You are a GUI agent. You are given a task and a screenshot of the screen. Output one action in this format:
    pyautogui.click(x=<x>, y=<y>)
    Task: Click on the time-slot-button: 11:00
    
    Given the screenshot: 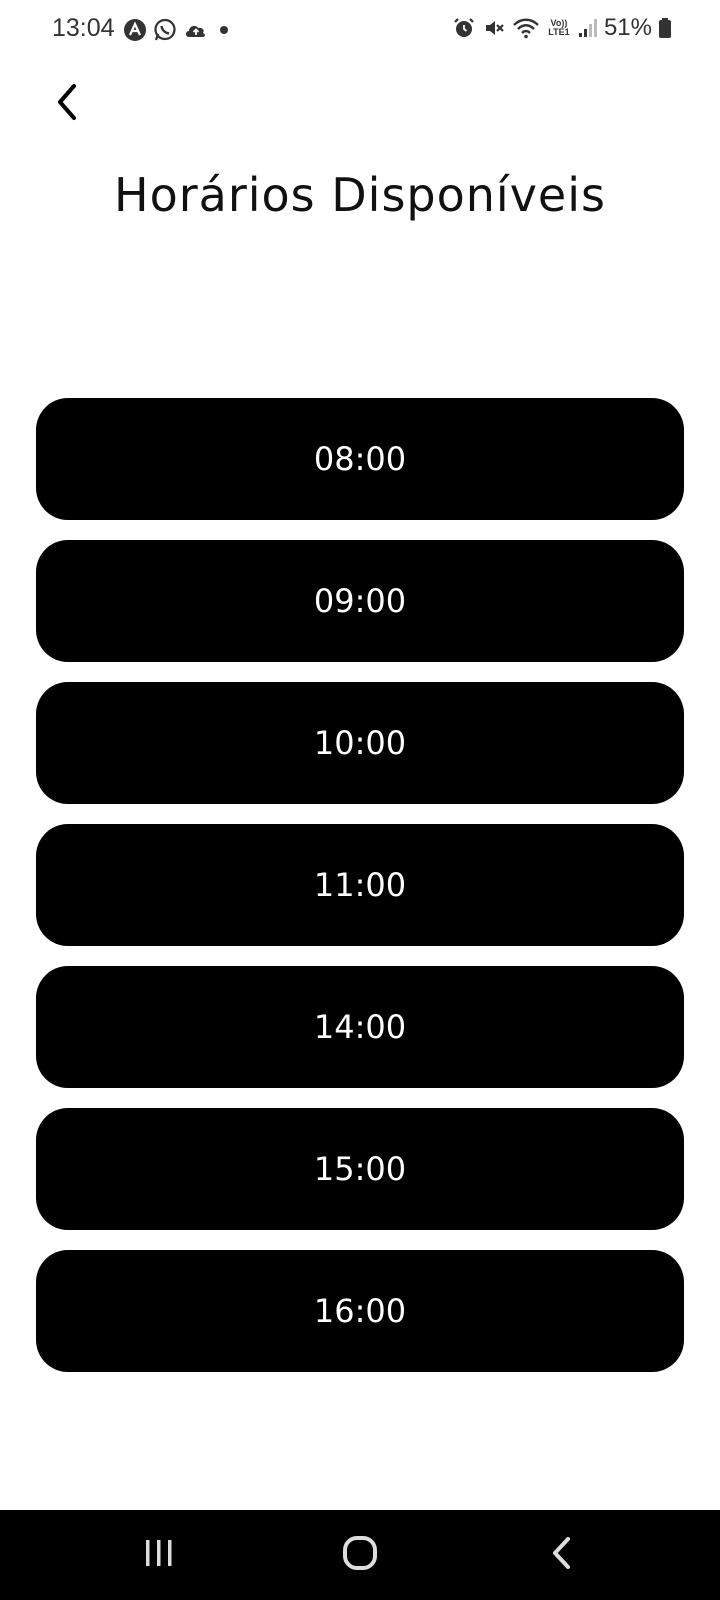 What is the action you would take?
    pyautogui.click(x=360, y=885)
    